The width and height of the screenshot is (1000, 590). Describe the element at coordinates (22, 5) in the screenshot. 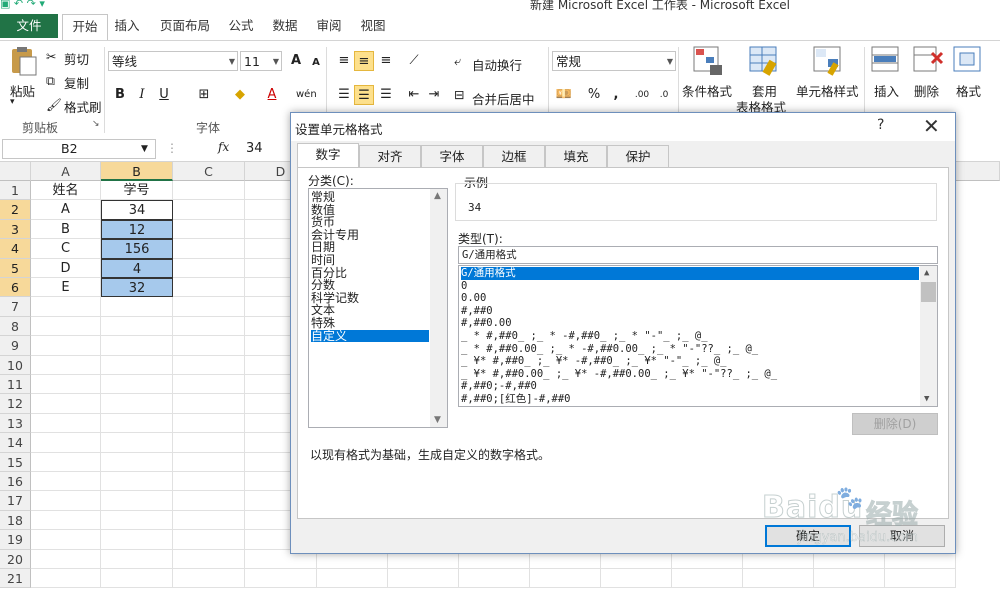

I see `quick-access-toolbar: ▣ ↶ ↷ ▾` at that location.